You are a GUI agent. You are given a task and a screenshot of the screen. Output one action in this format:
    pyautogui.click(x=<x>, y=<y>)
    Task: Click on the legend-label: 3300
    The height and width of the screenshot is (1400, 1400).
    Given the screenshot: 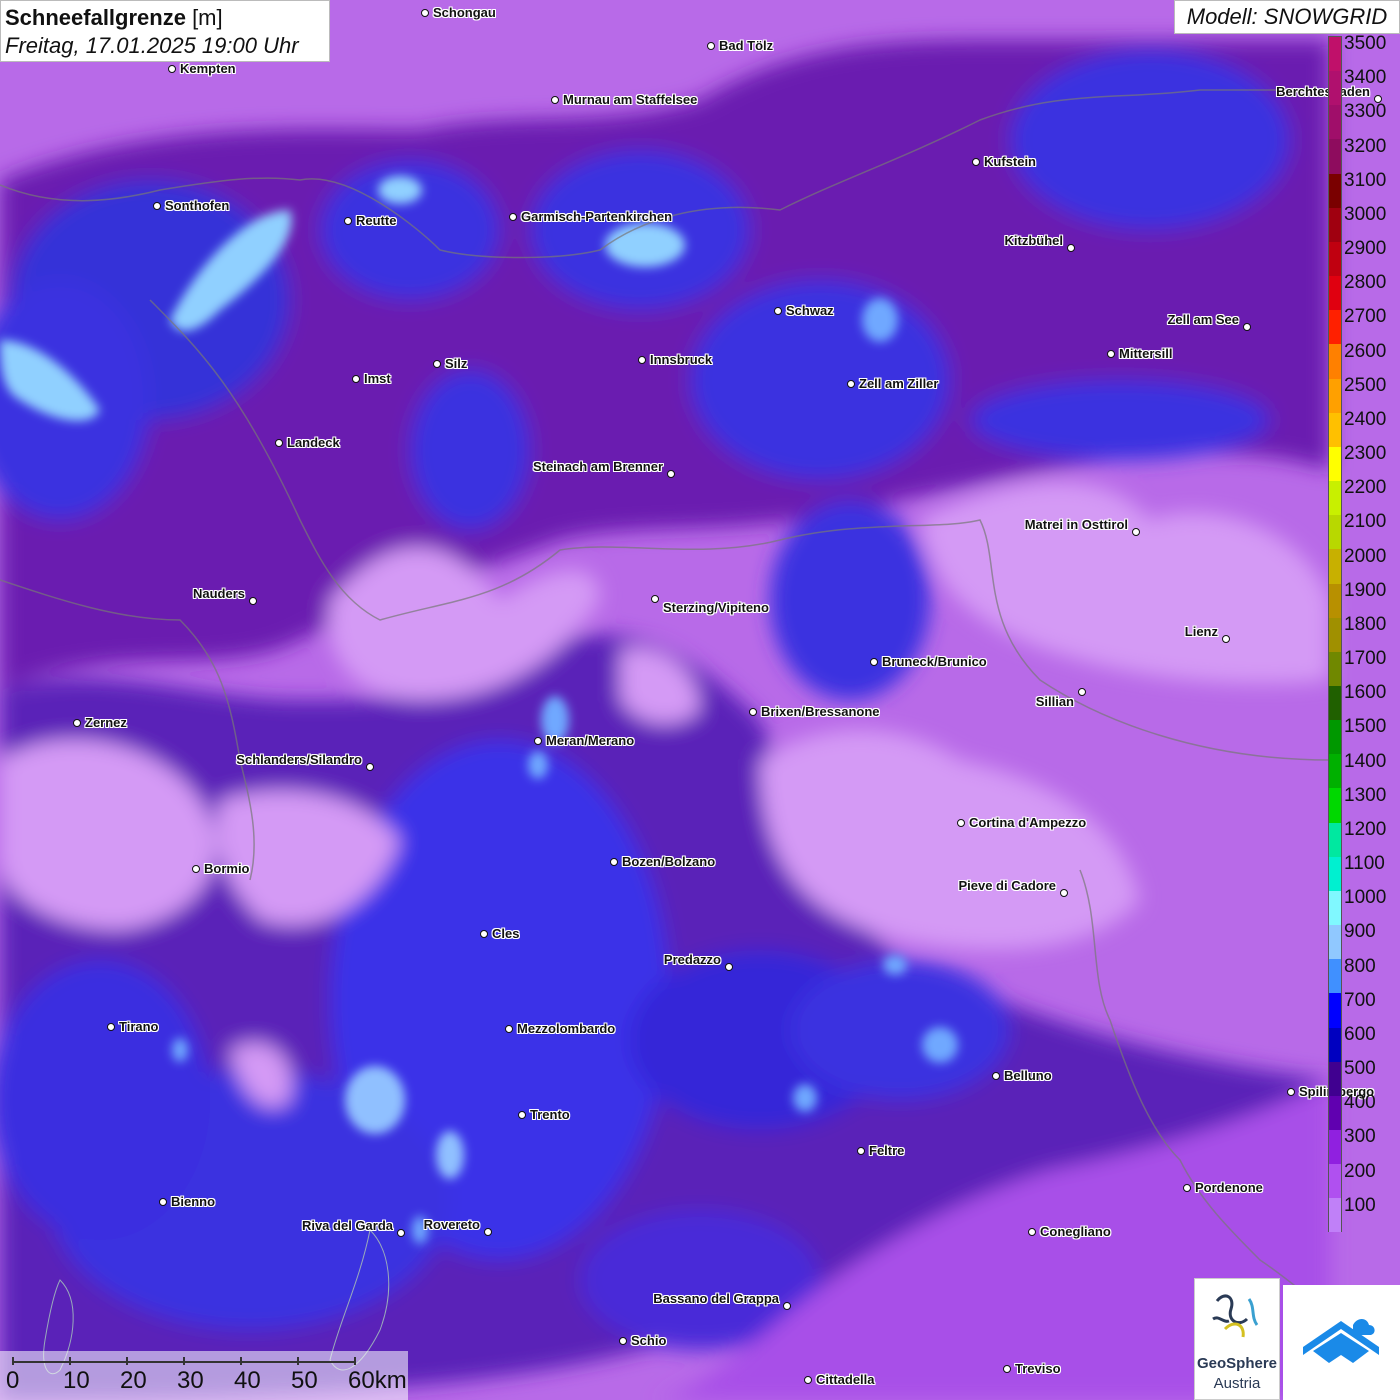 What is the action you would take?
    pyautogui.click(x=1365, y=112)
    